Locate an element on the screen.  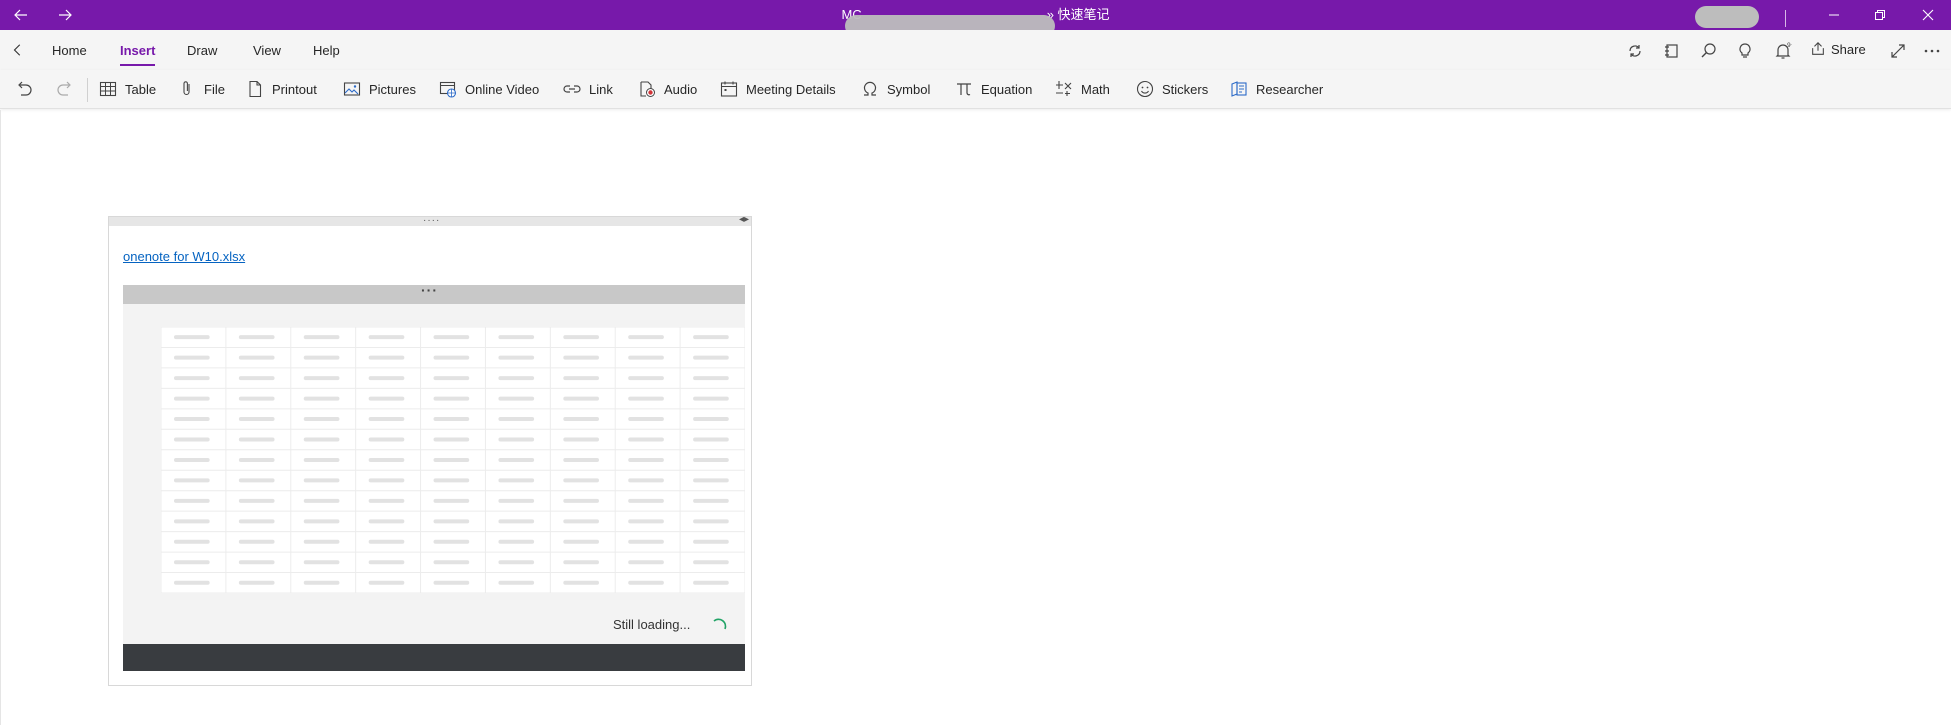
tab-view: View is located at coordinates (267, 50).